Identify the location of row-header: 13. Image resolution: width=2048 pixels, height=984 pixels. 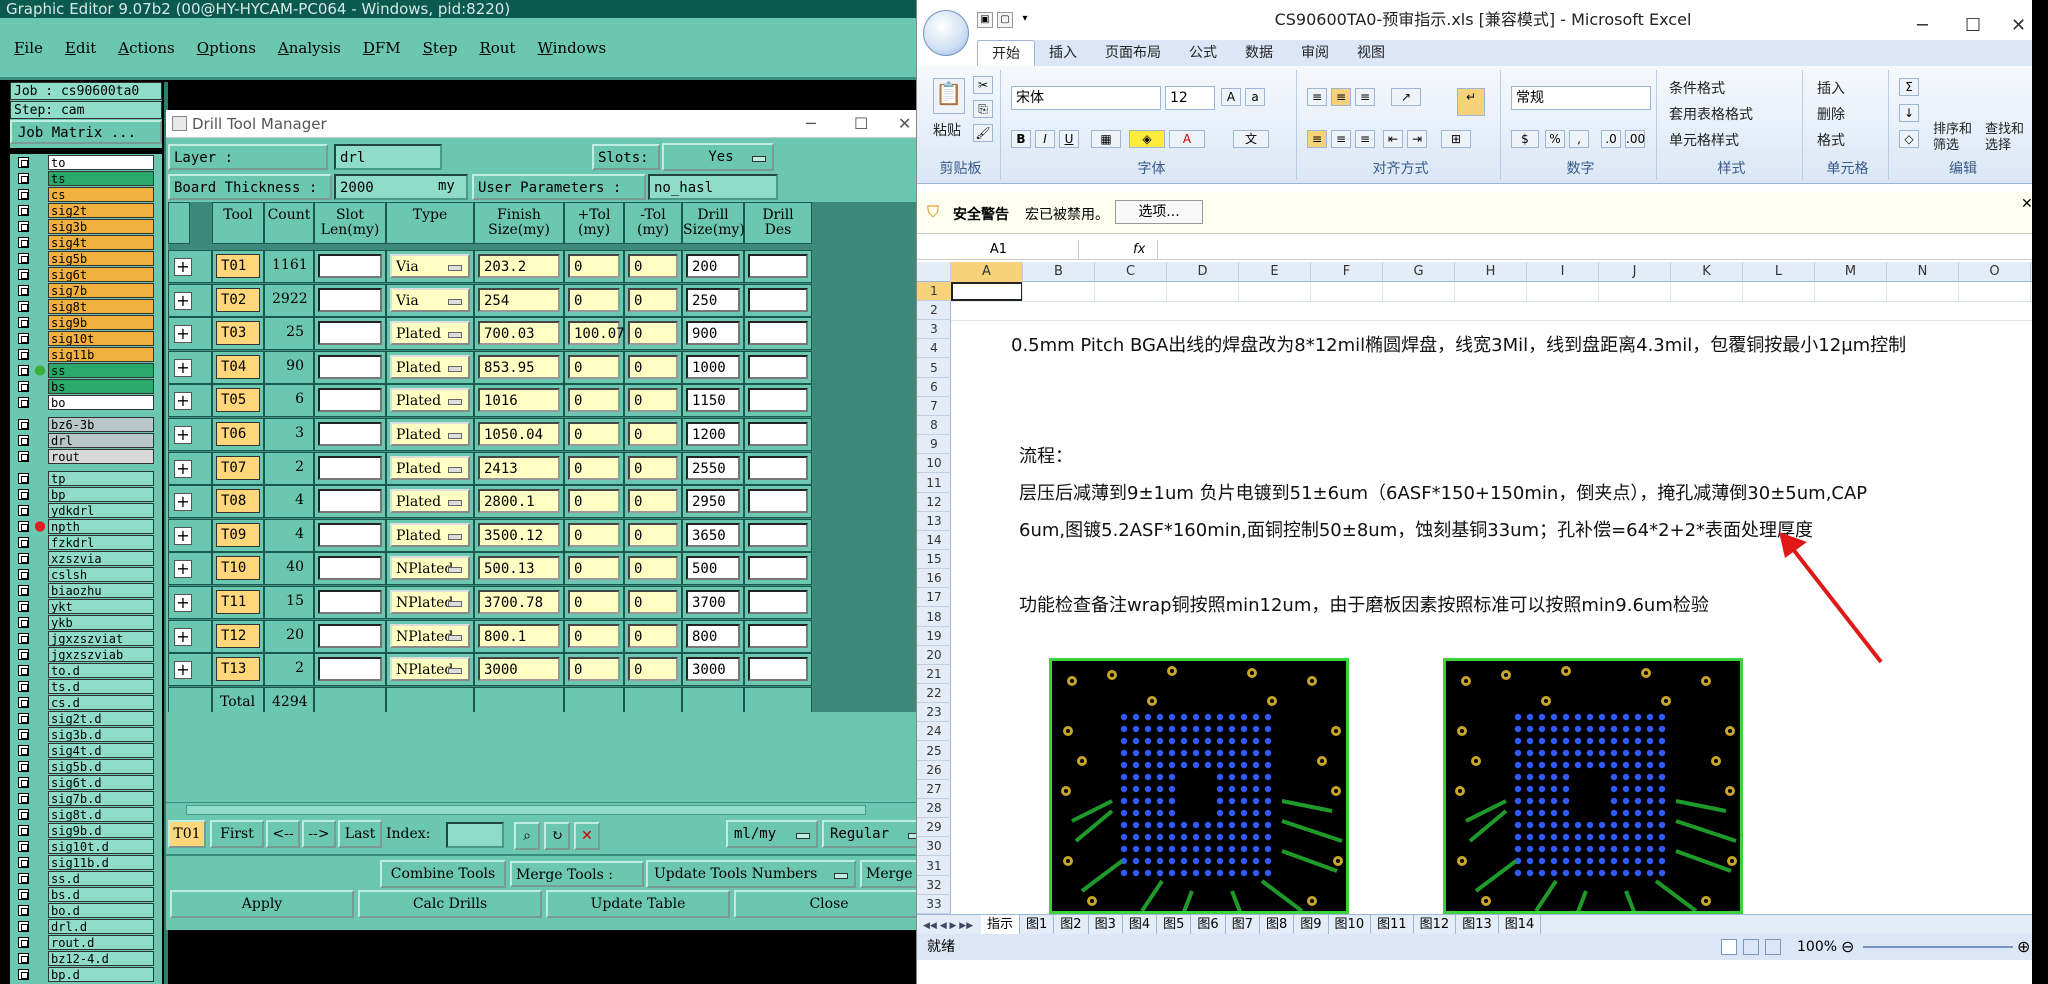
(934, 521).